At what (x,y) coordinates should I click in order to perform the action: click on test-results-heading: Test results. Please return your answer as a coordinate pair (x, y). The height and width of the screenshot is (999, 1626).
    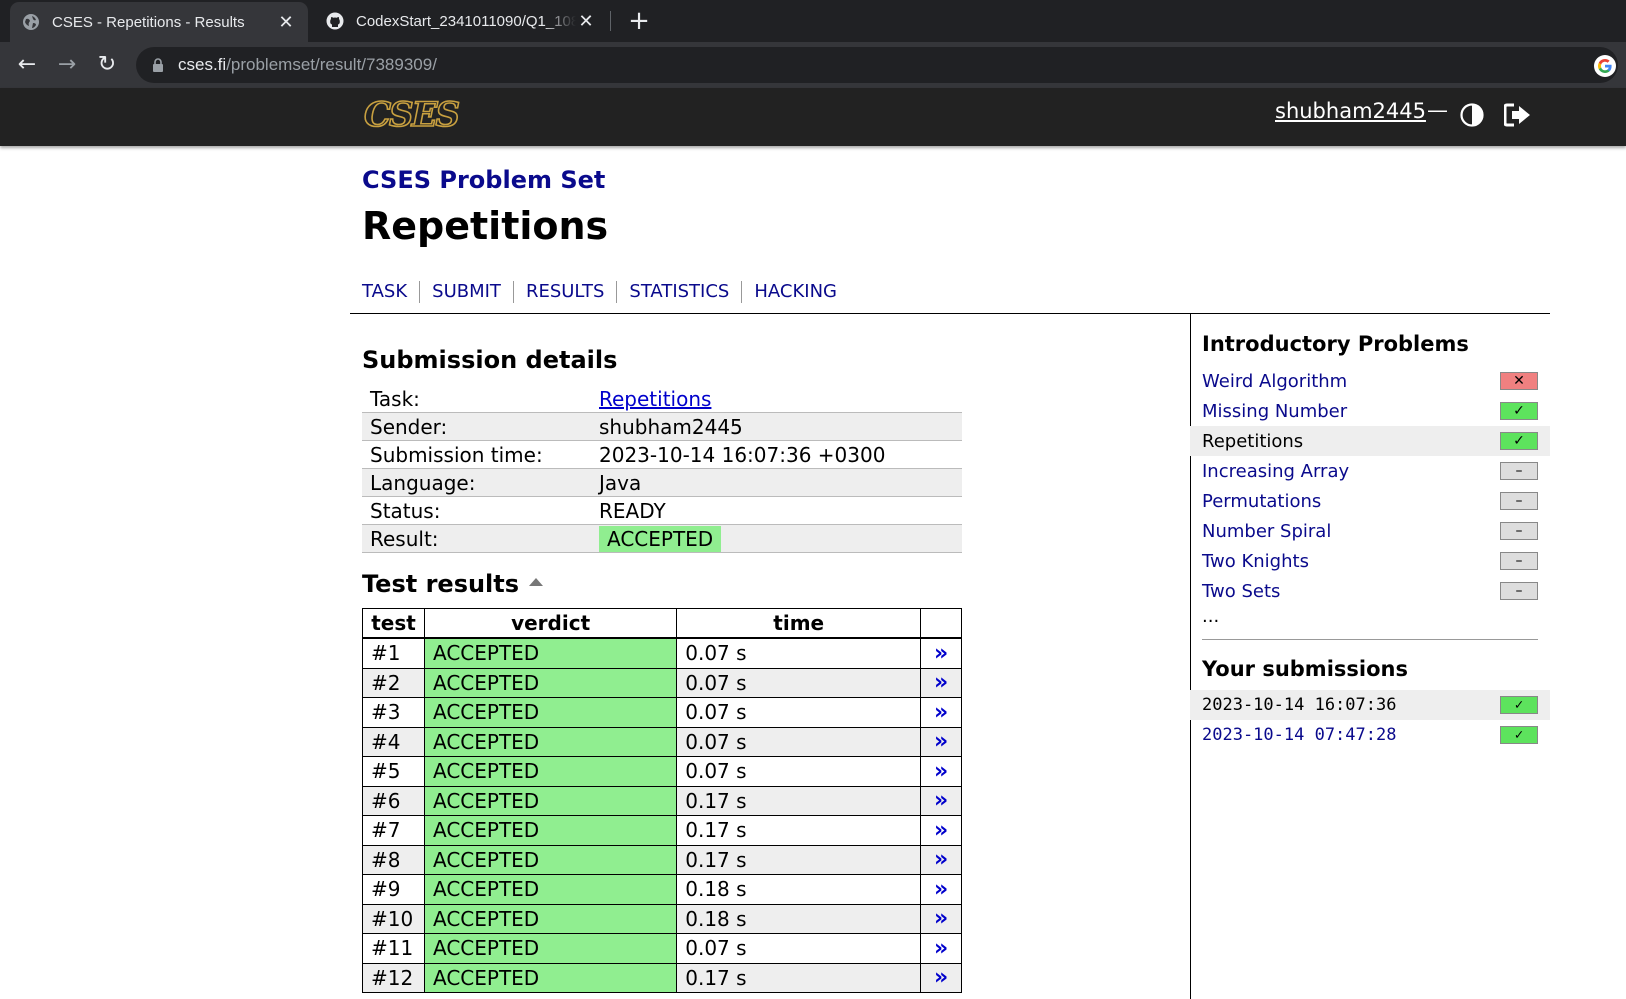
    Looking at the image, I should click on (453, 584).